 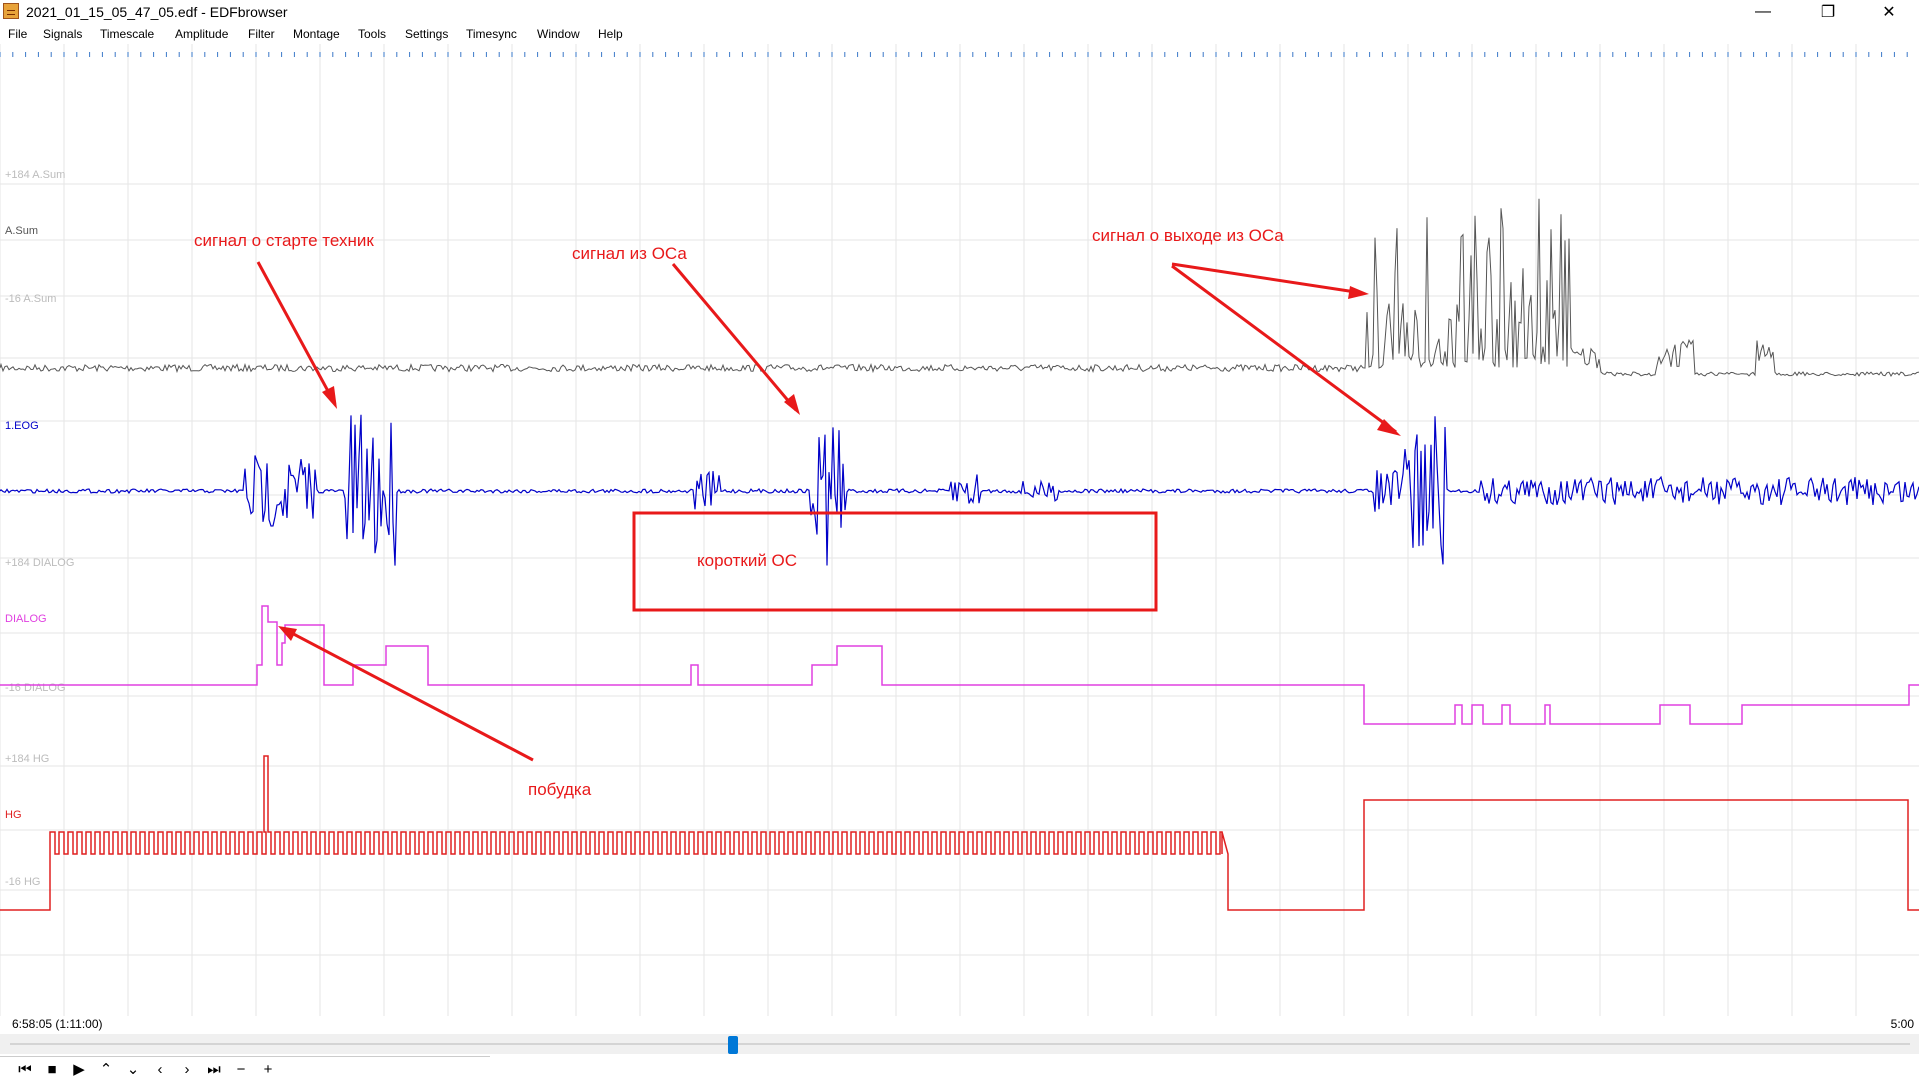 I want to click on start-time-label: 6:58:05 (1:11:00), so click(x=57, y=1024).